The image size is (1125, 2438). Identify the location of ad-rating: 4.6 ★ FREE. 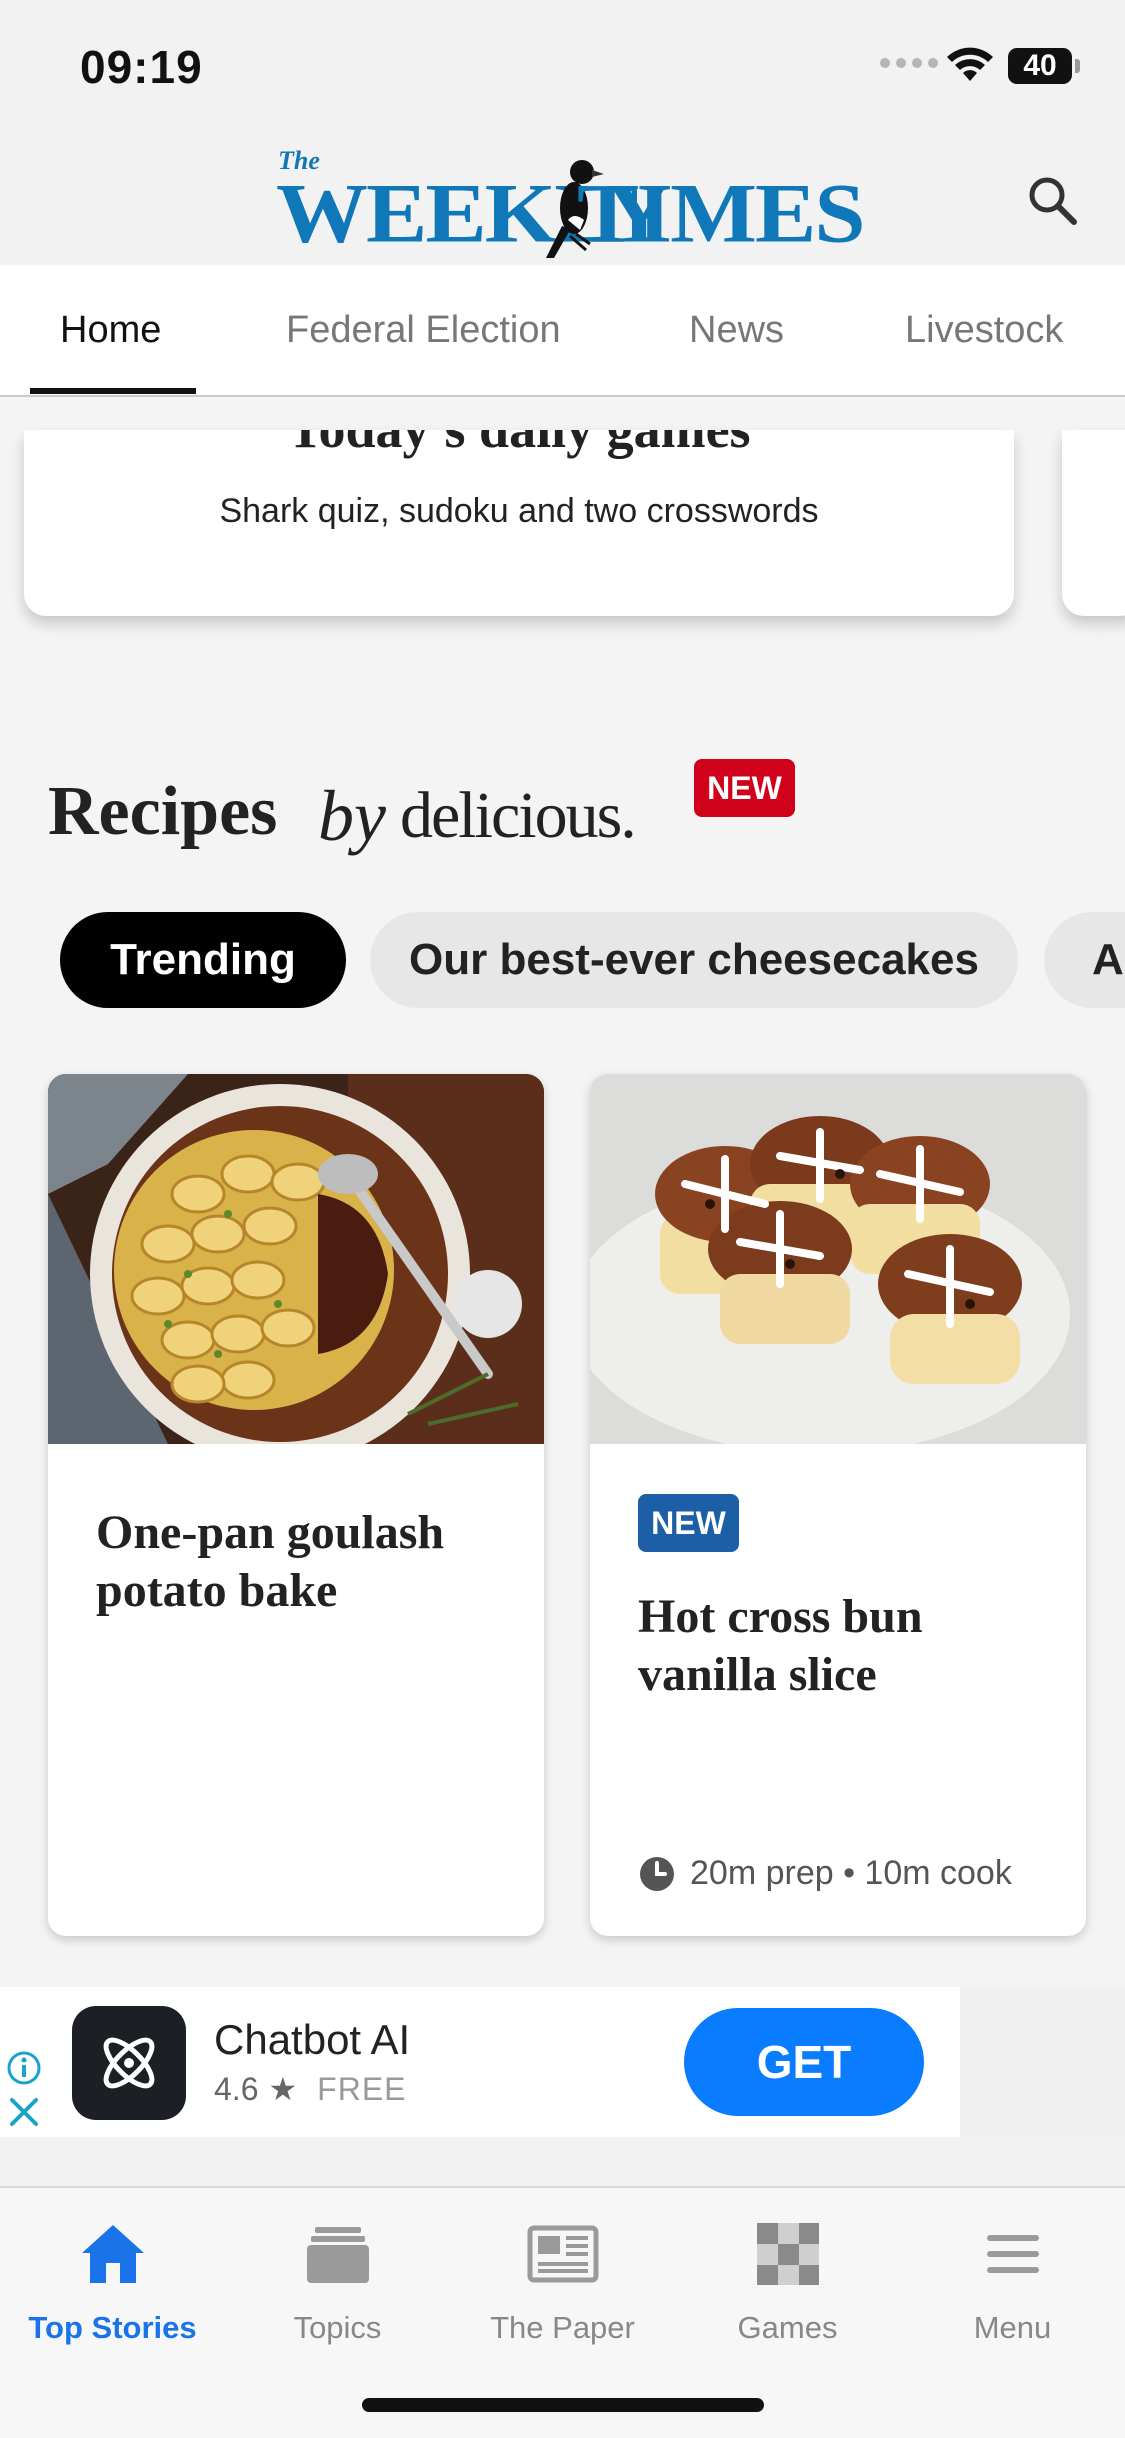
(310, 2089).